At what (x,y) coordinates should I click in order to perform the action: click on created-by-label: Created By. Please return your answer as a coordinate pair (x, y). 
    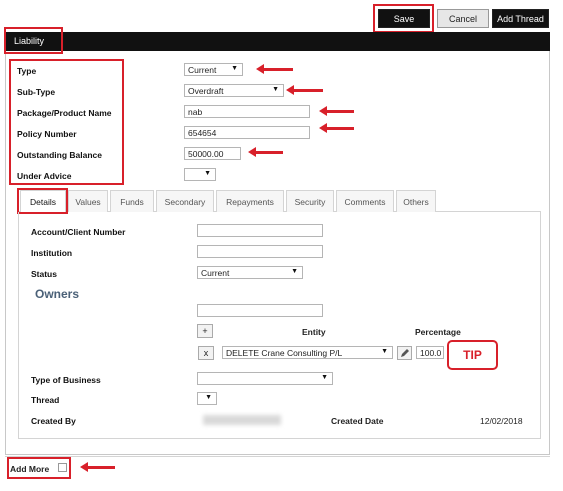
    Looking at the image, I should click on (53, 421).